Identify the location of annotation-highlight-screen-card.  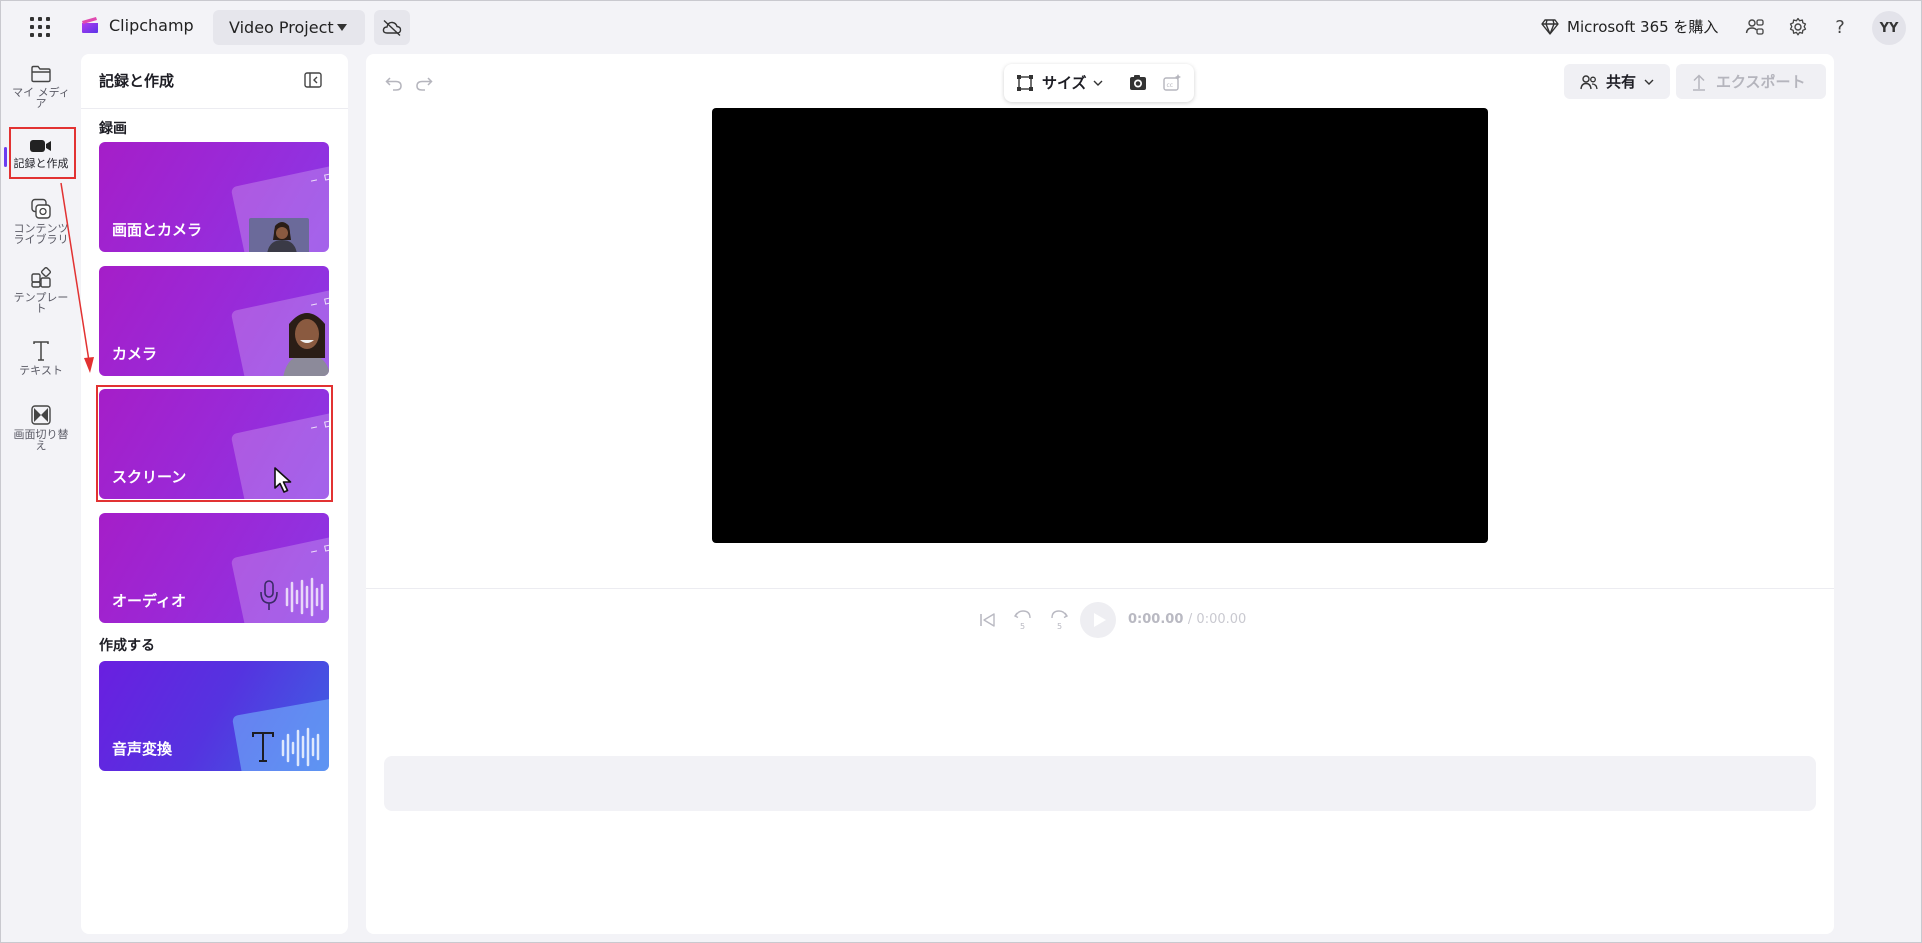
(214, 443).